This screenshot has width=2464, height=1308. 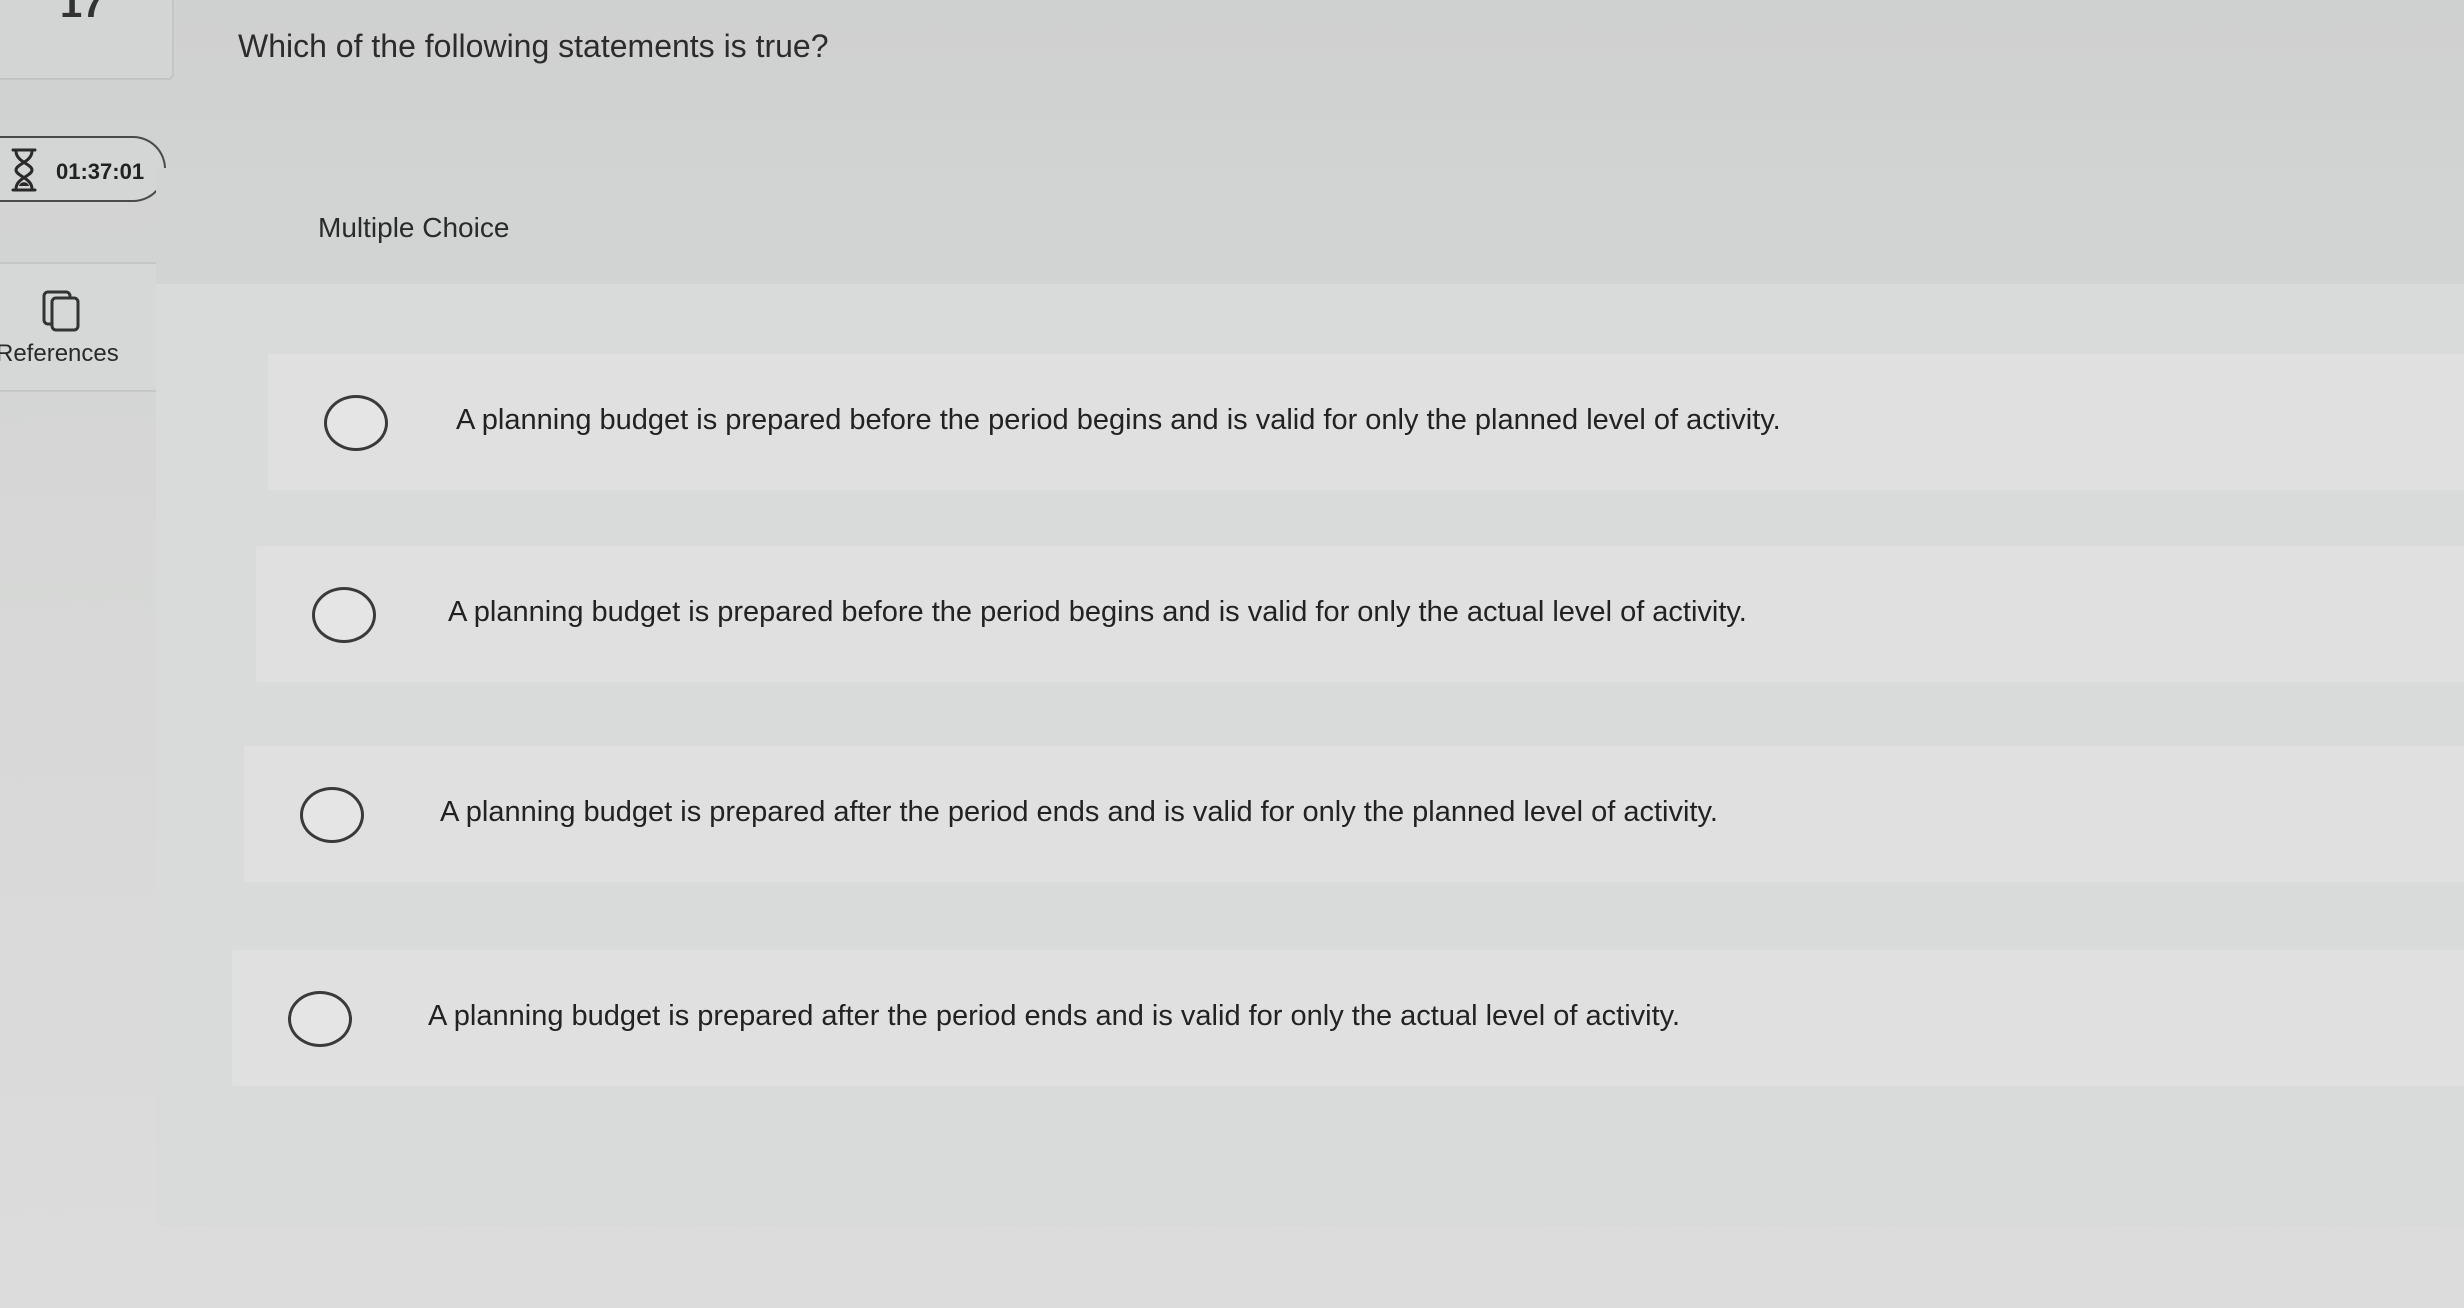 What do you see at coordinates (1310, 226) in the screenshot?
I see `answer-panel-header: Multiple Choice` at bounding box center [1310, 226].